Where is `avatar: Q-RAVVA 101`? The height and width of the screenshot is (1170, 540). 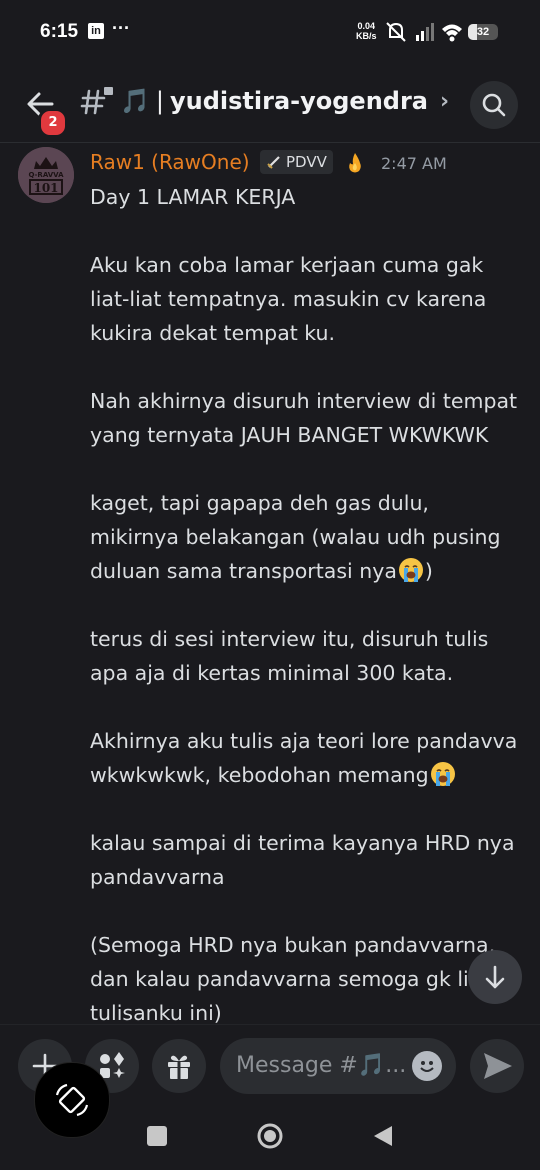 avatar: Q-RAVVA 101 is located at coordinates (46, 175).